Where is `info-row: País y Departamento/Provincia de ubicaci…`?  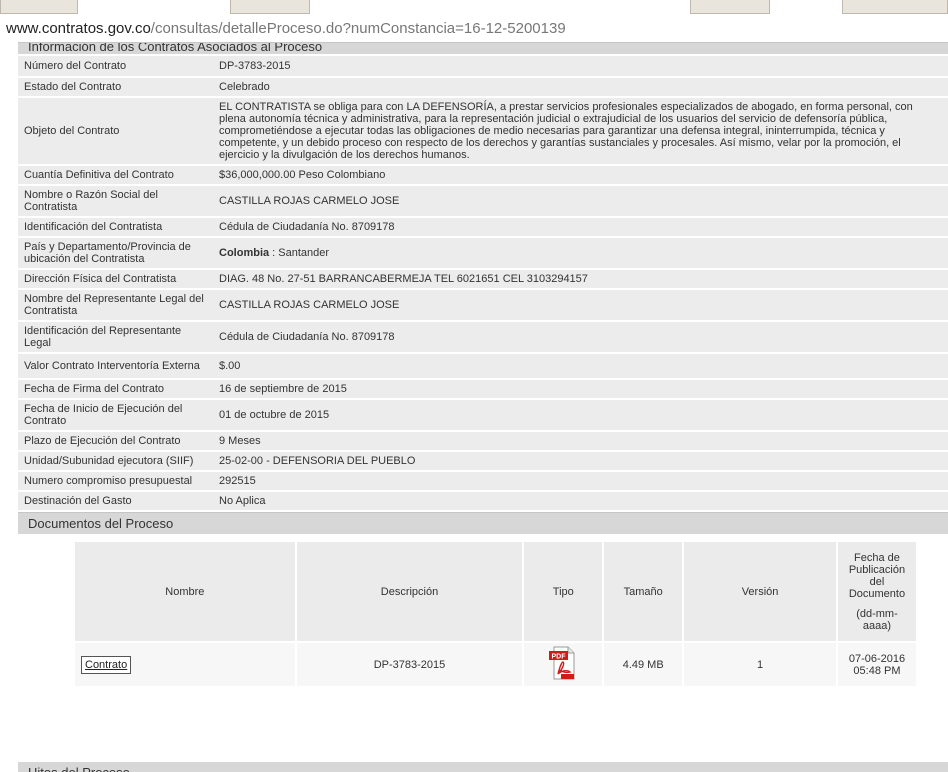
info-row: País y Departamento/Provincia de ubicaci… is located at coordinates (483, 252).